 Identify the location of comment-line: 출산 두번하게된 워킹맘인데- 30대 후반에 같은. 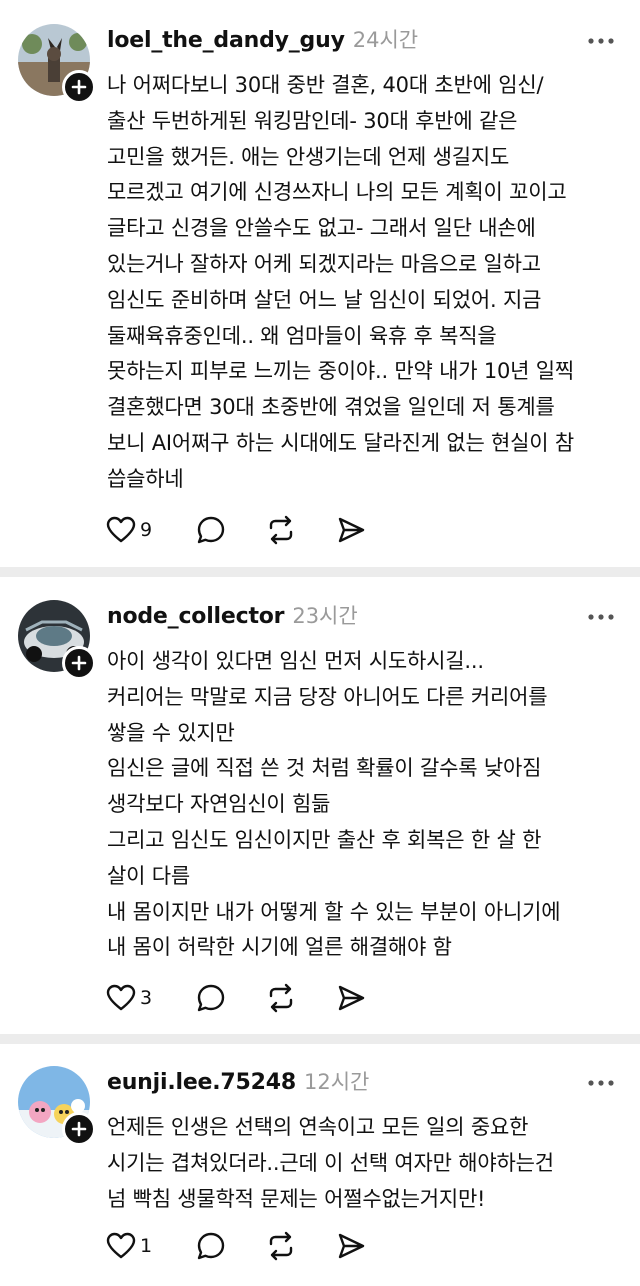
(312, 120).